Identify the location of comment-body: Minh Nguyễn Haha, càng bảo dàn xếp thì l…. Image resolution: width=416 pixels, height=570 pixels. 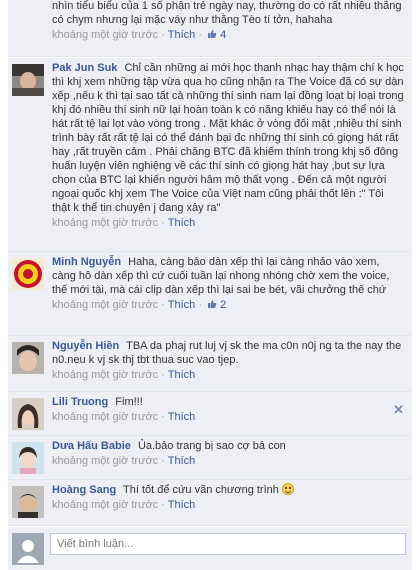
(228, 283).